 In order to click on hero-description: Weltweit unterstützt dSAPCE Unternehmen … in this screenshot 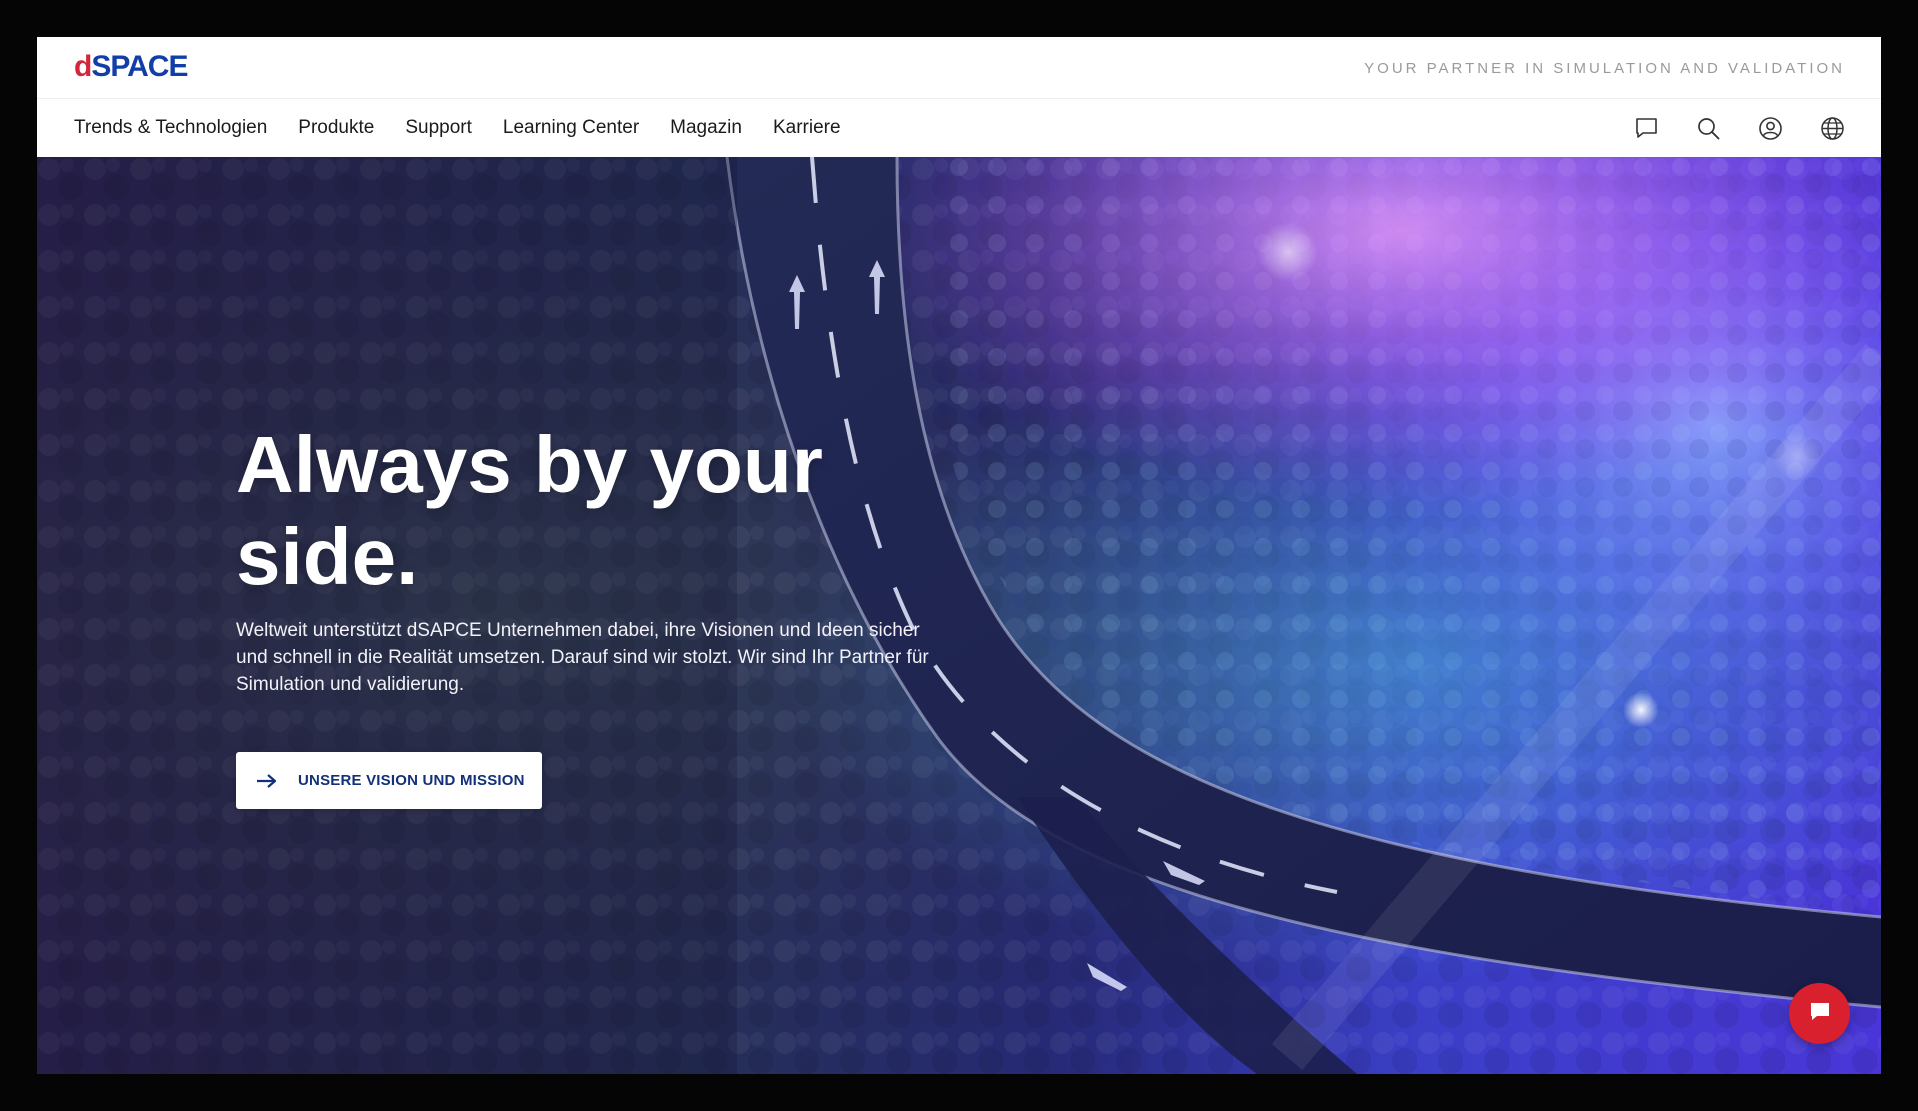, I will do `click(582, 657)`.